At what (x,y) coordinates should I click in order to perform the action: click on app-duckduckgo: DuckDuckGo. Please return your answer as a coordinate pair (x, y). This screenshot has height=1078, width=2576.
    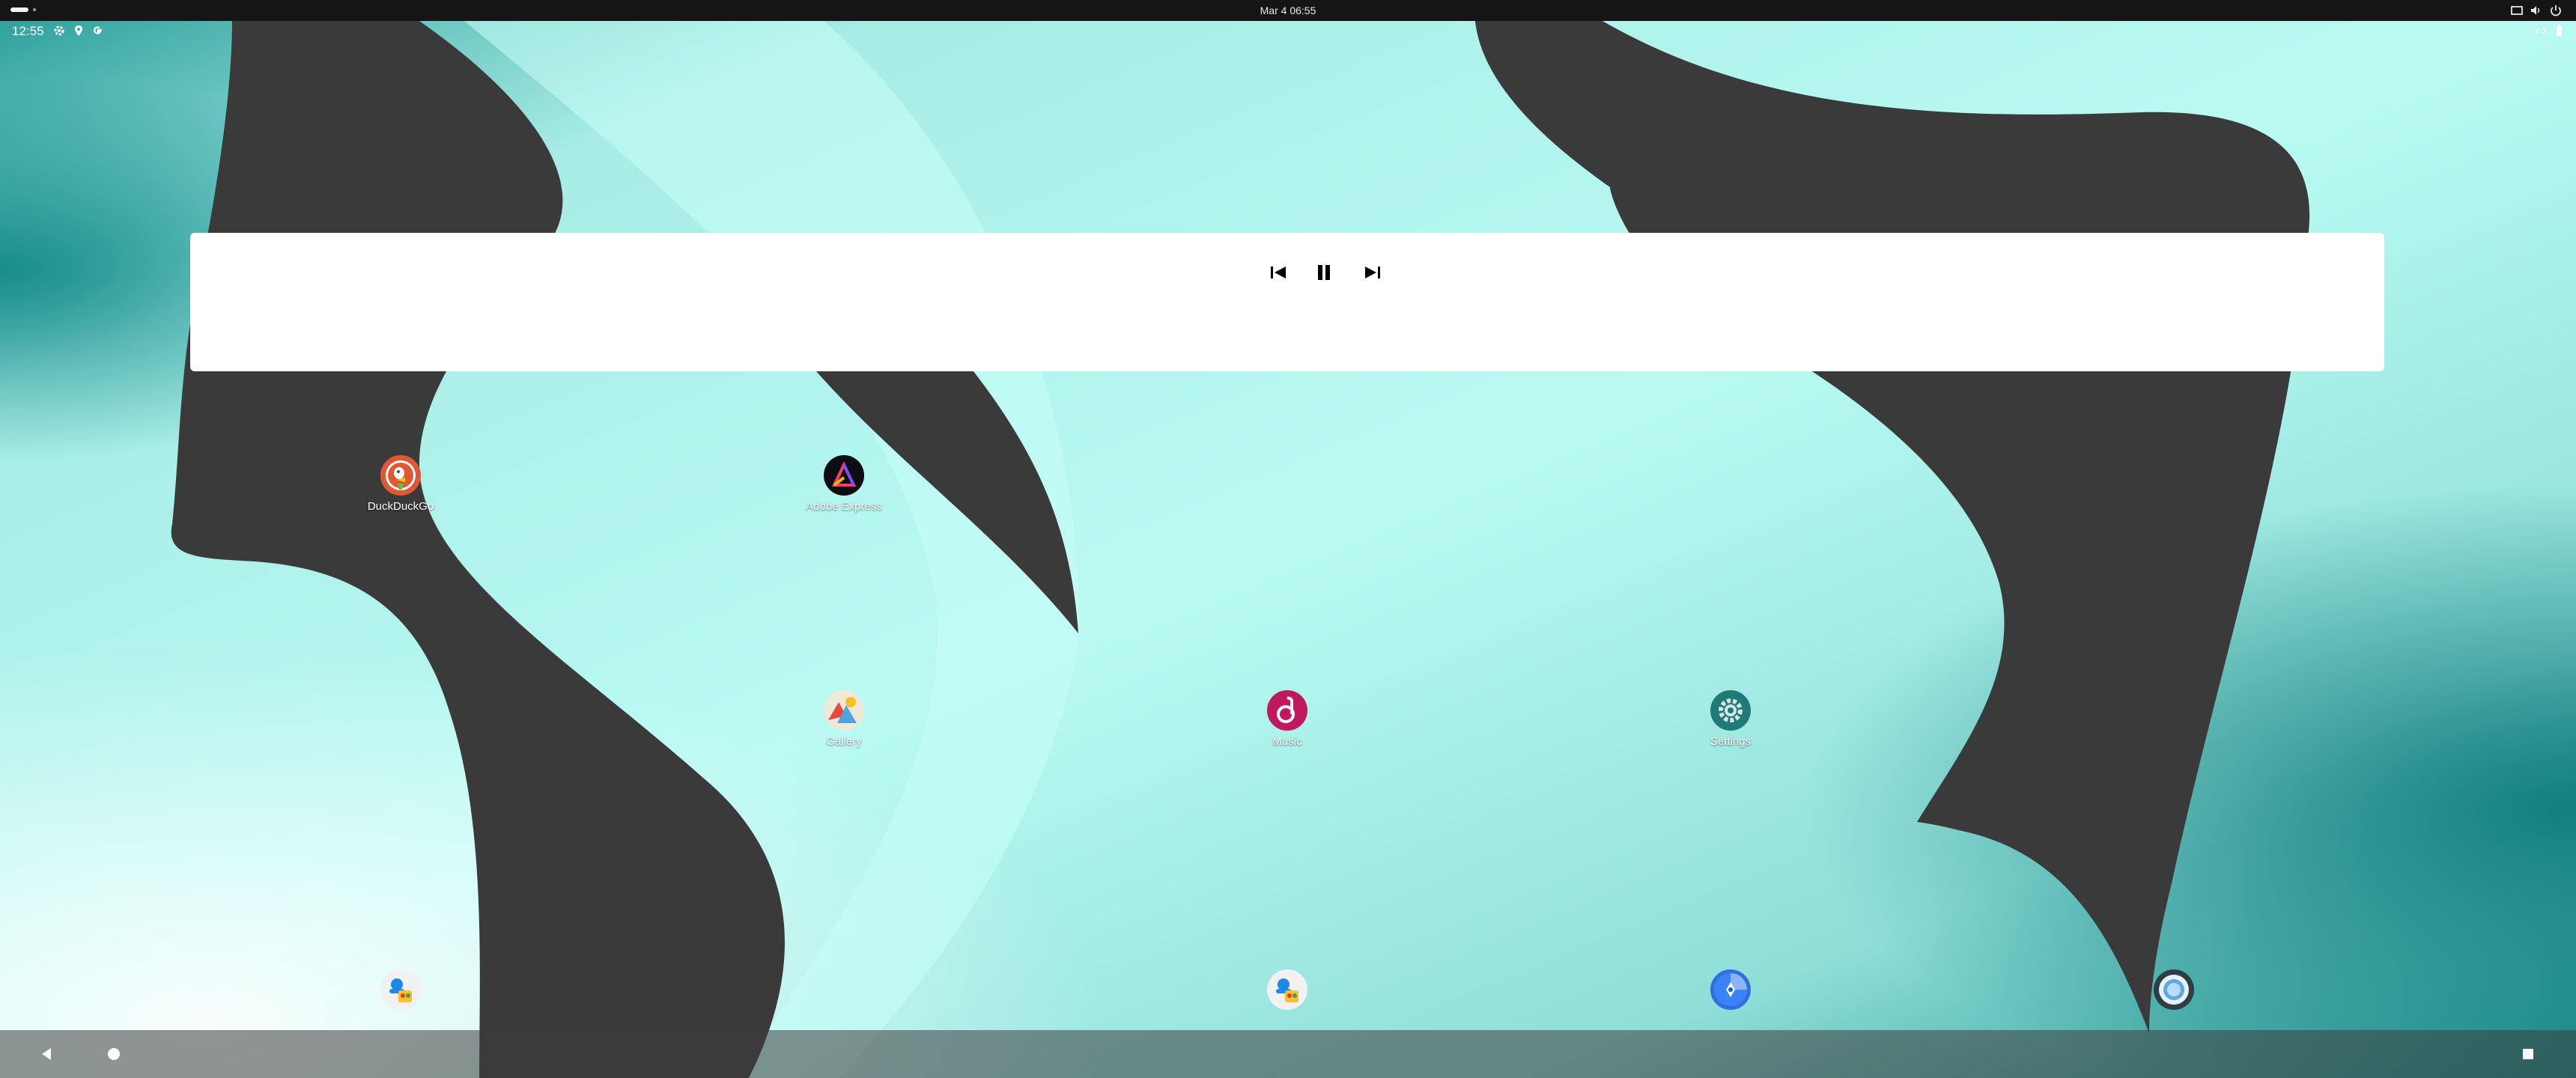
    Looking at the image, I should click on (401, 484).